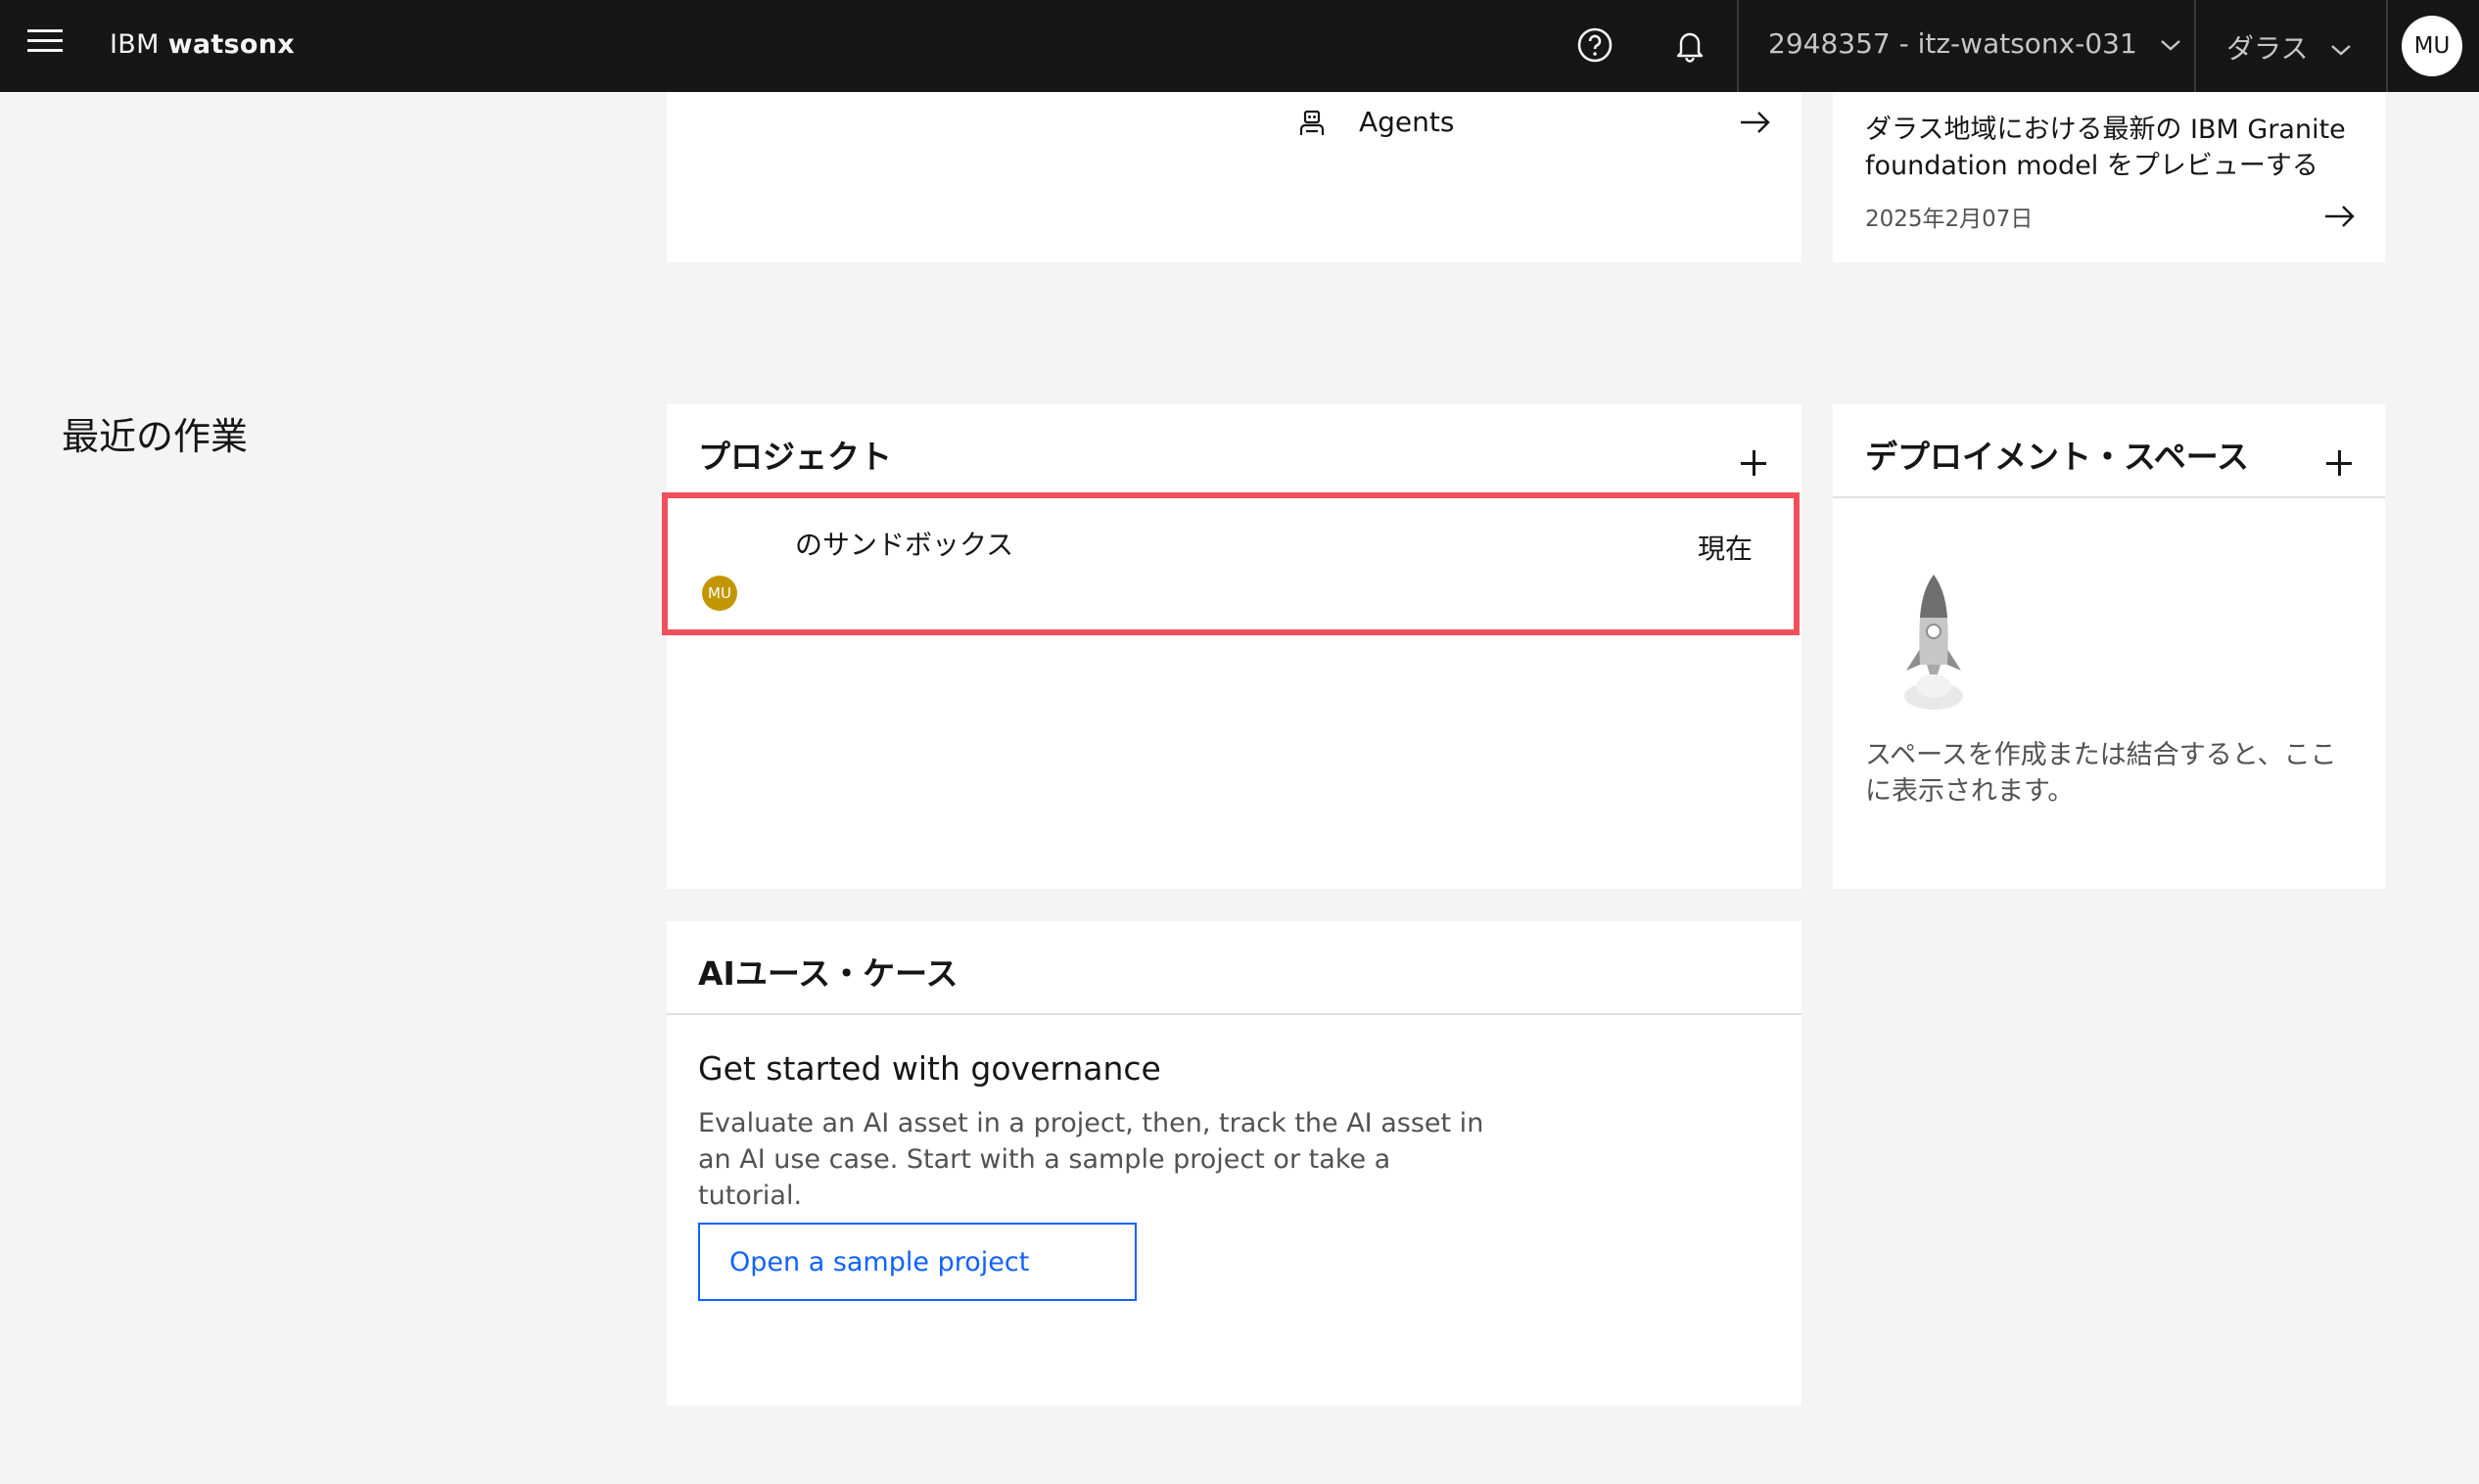 The image size is (2479, 1484). Describe the element at coordinates (828, 973) in the screenshot. I see `ai-use-cases-title: AIユース・ケース` at that location.